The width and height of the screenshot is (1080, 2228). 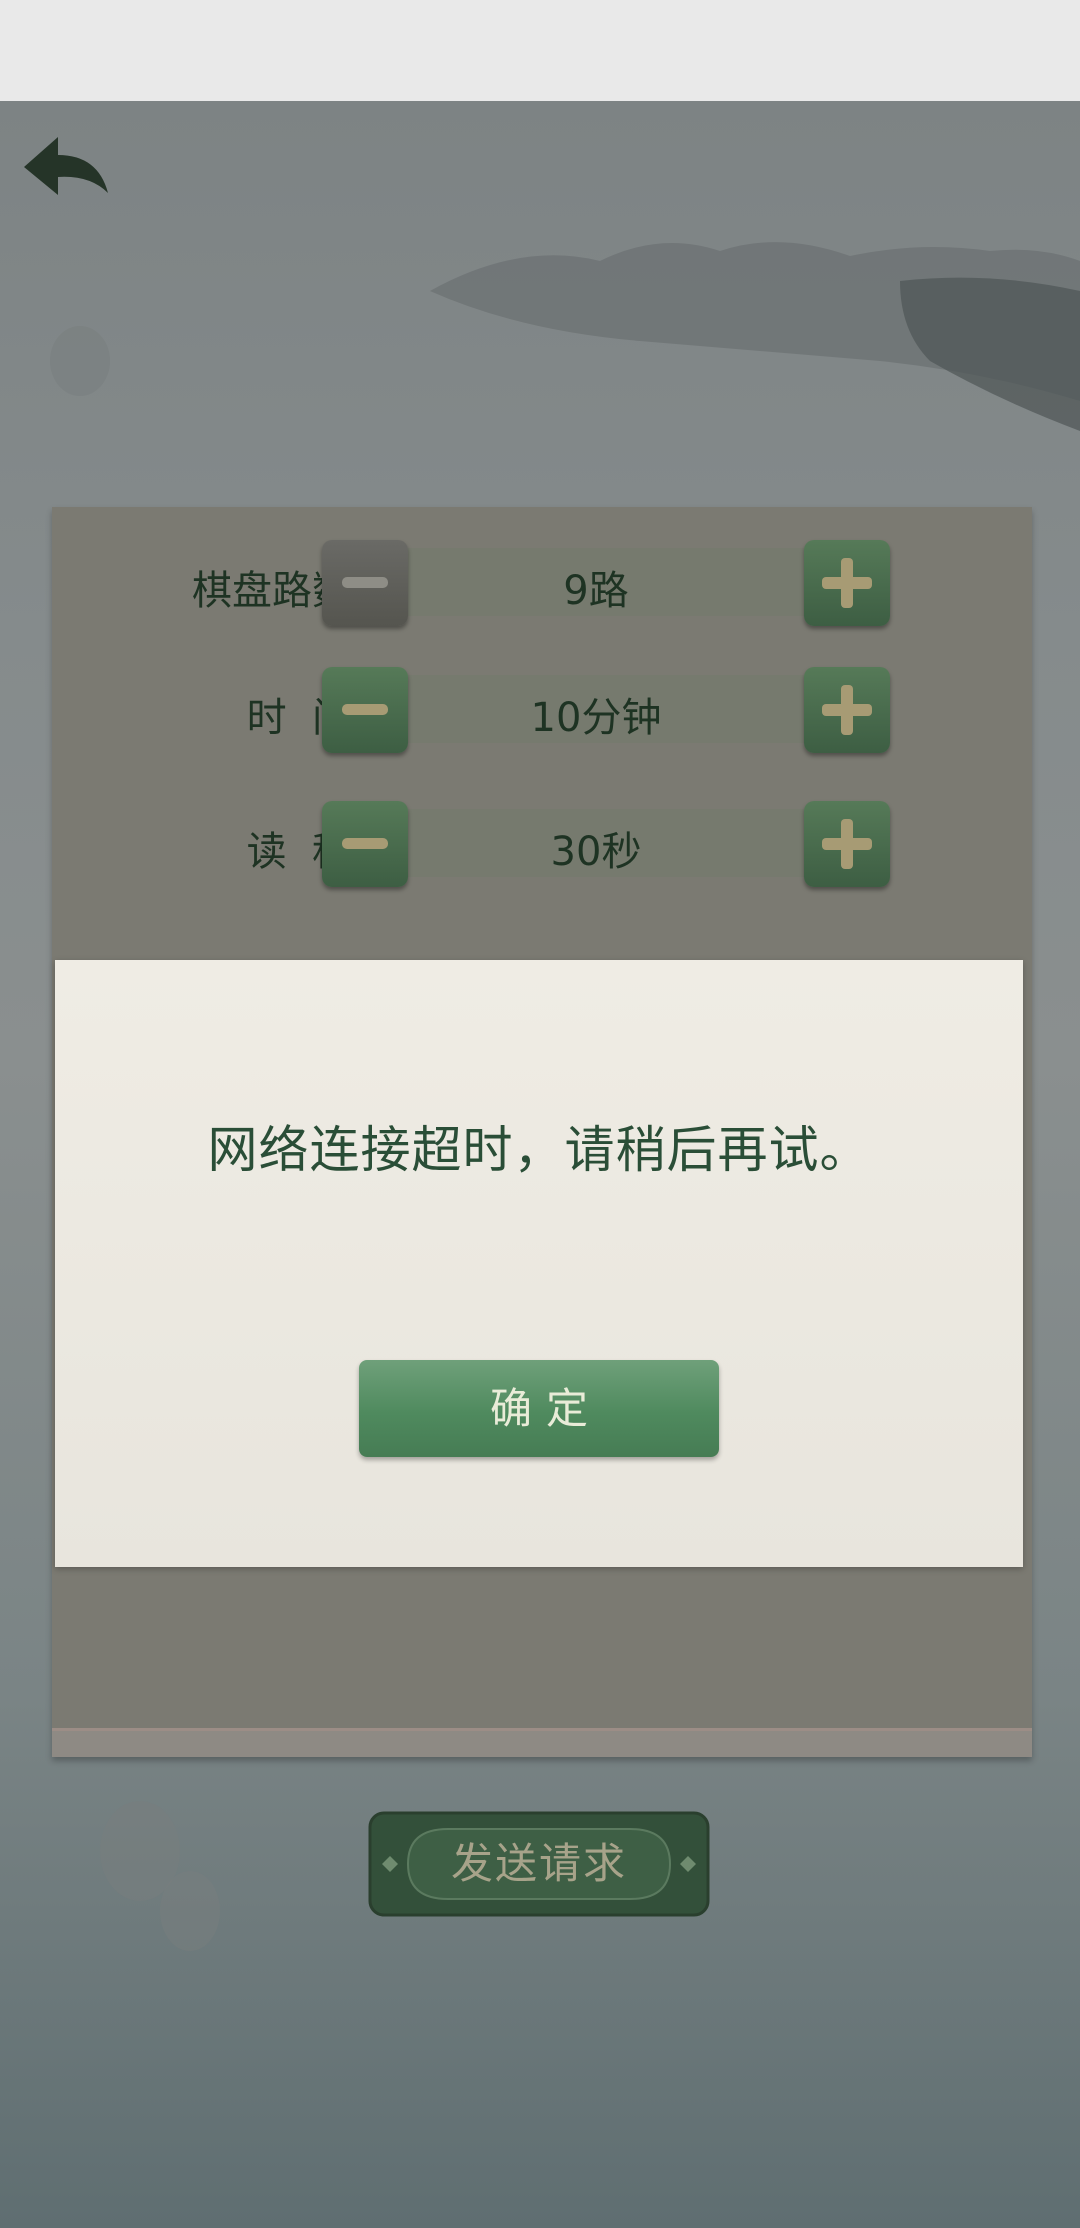 I want to click on time-value: 10分钟, so click(x=596, y=718).